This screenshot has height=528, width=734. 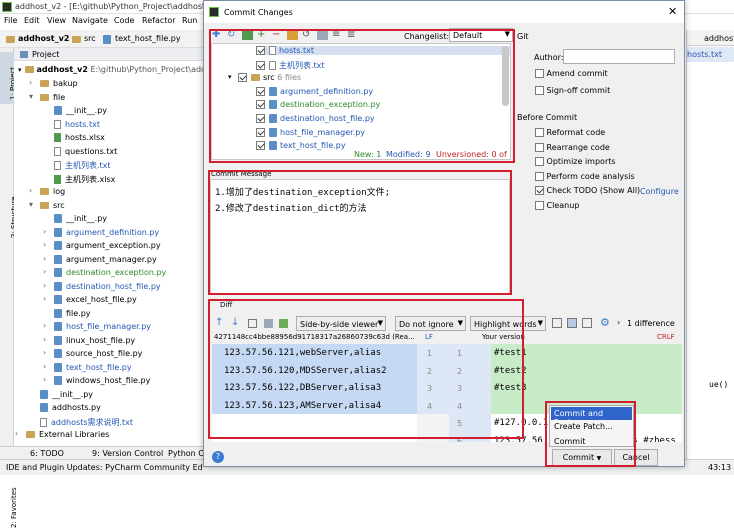 I want to click on before-commit-option: Check TODO (Show All), so click(x=587, y=190).